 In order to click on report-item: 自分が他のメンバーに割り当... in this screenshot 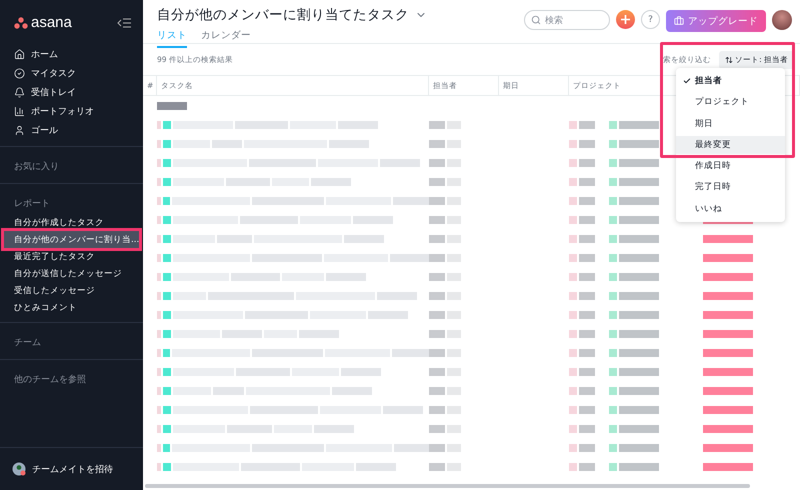, I will do `click(71, 239)`.